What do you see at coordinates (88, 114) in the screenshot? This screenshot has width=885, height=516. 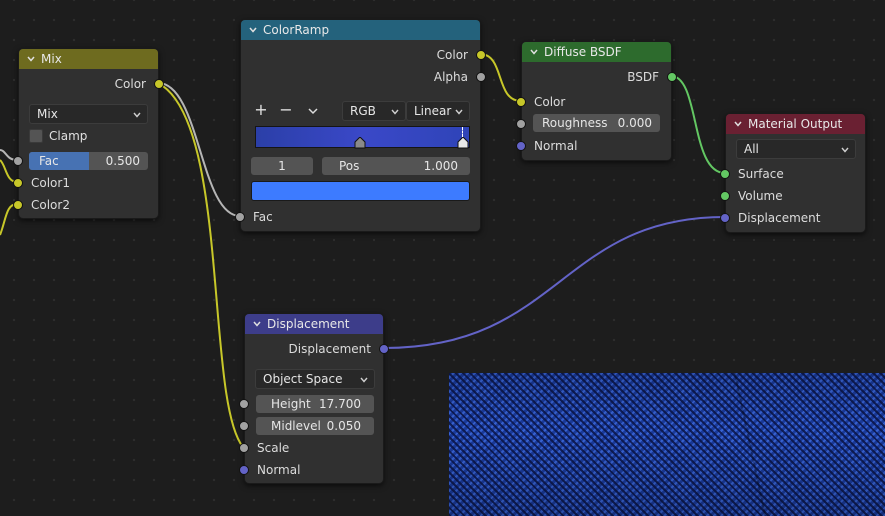 I see `mix-blend-mode-select: Mix` at bounding box center [88, 114].